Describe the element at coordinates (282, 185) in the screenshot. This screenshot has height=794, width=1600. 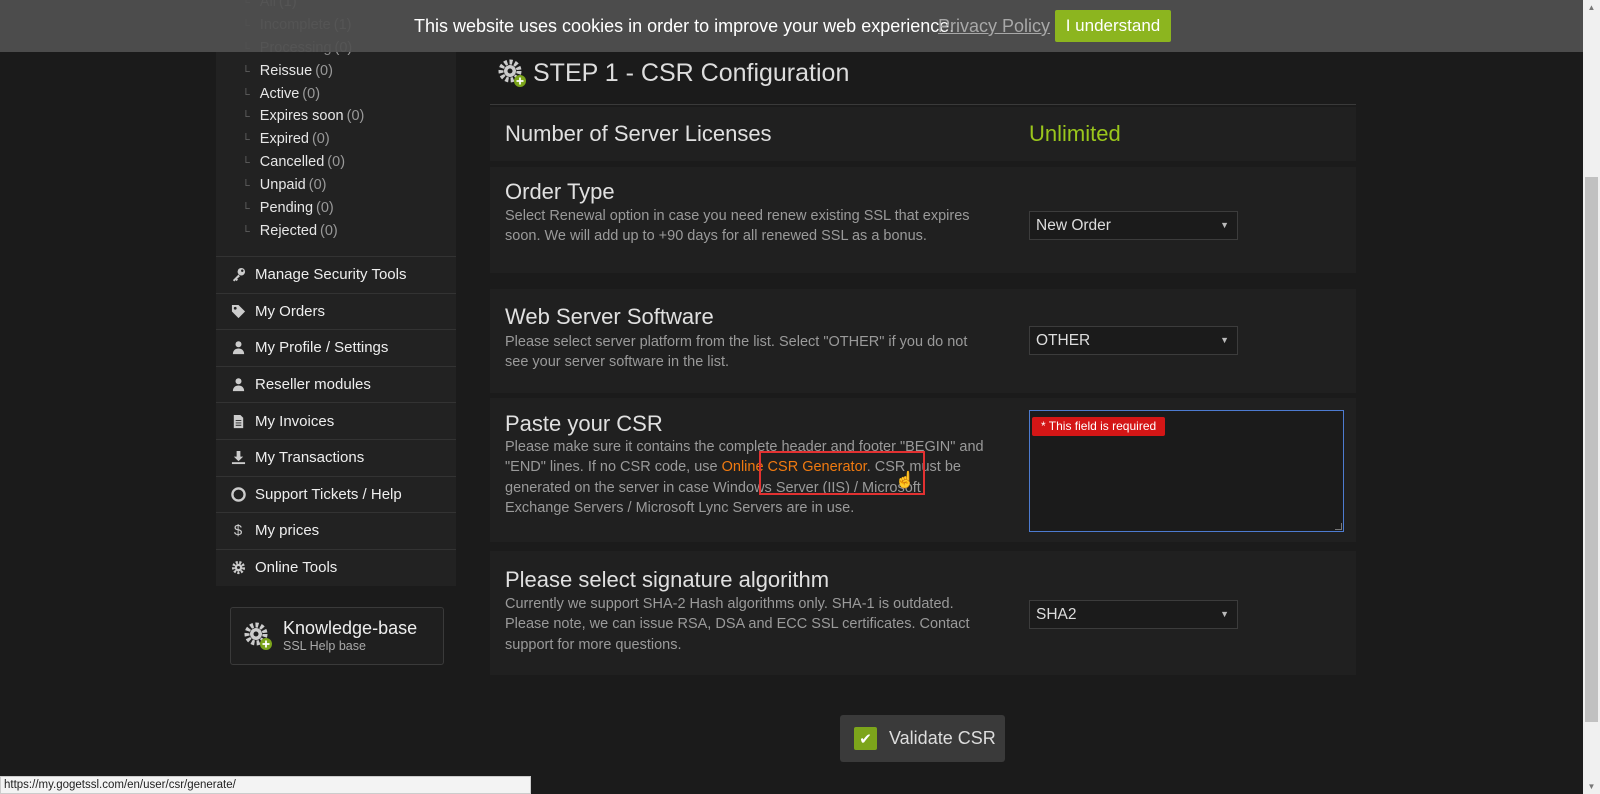
I see `order-status-label: Unpaid` at that location.